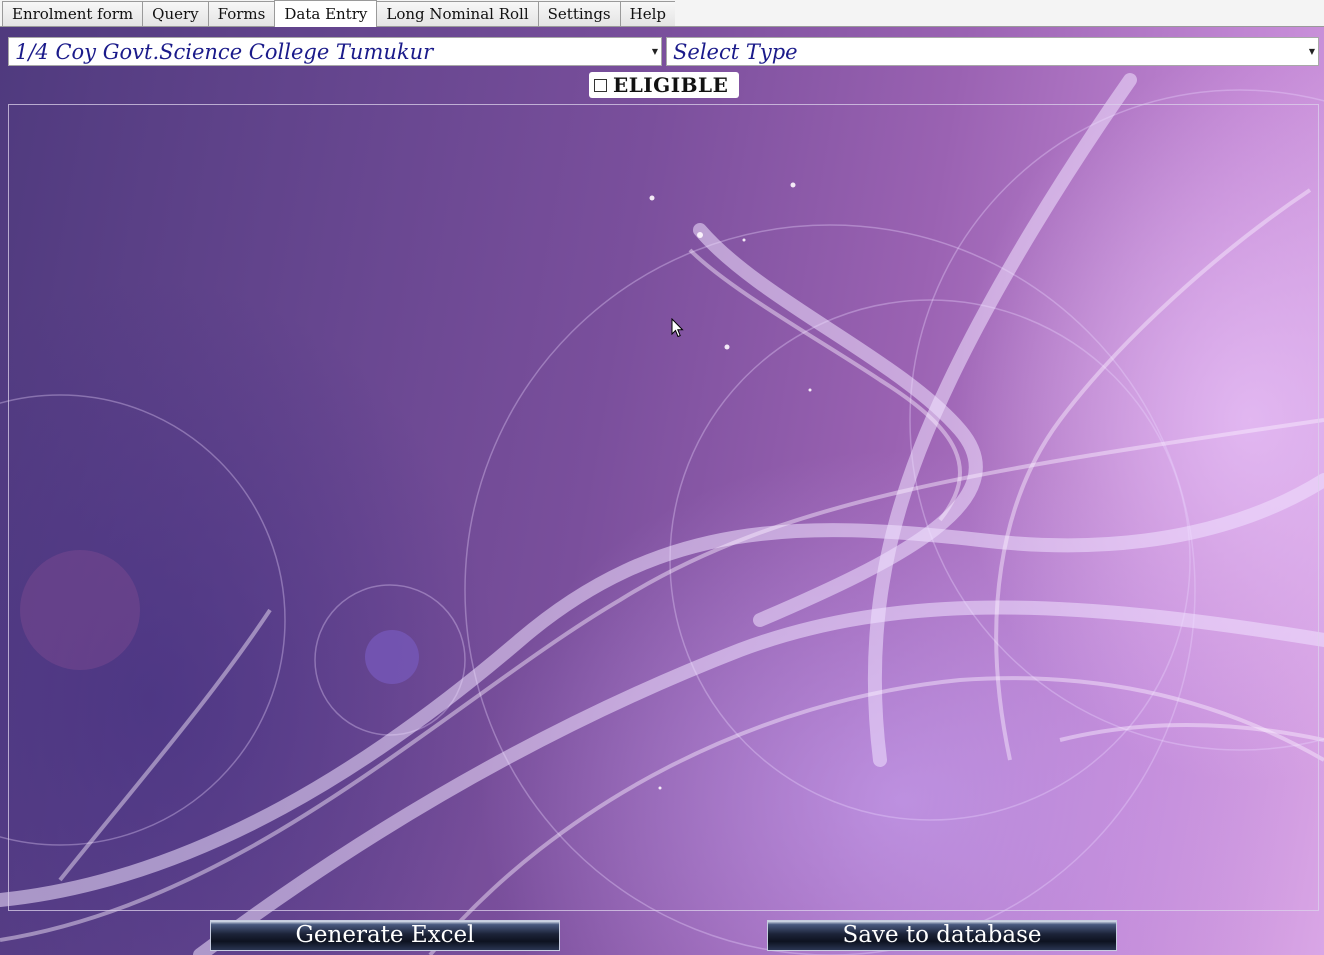 Image resolution: width=1324 pixels, height=955 pixels. Describe the element at coordinates (73, 13) in the screenshot. I see `tab-enrolment-form: Enrolment form` at that location.